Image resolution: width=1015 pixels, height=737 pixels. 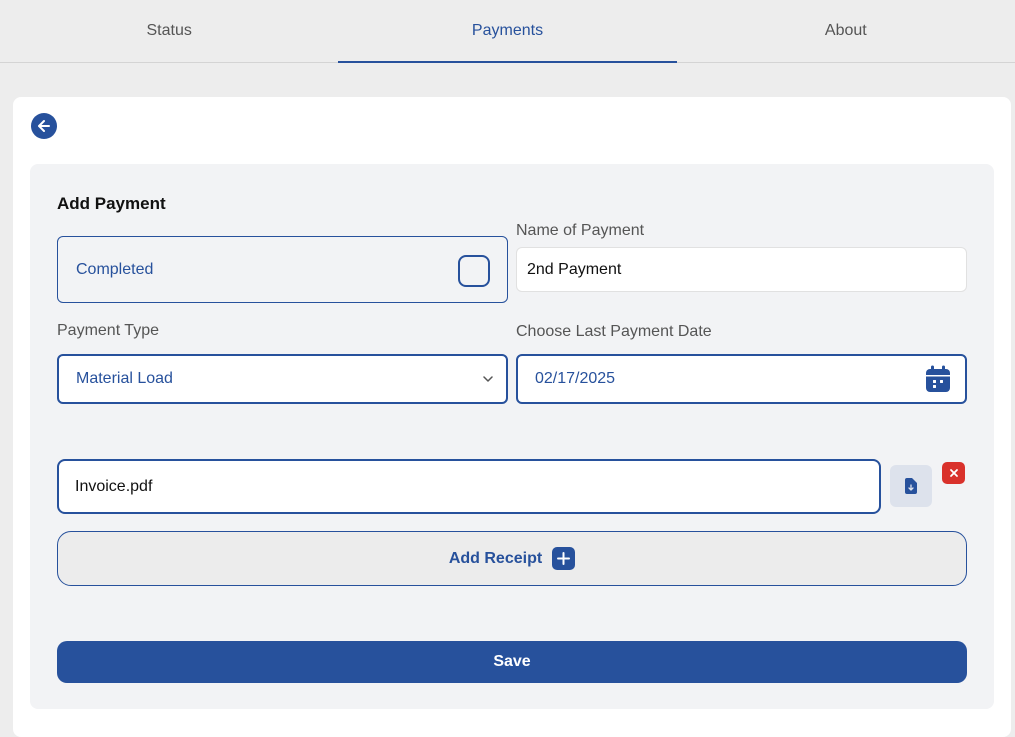 What do you see at coordinates (614, 331) in the screenshot?
I see `last-payment-date-label: Choose Last Payment Date` at bounding box center [614, 331].